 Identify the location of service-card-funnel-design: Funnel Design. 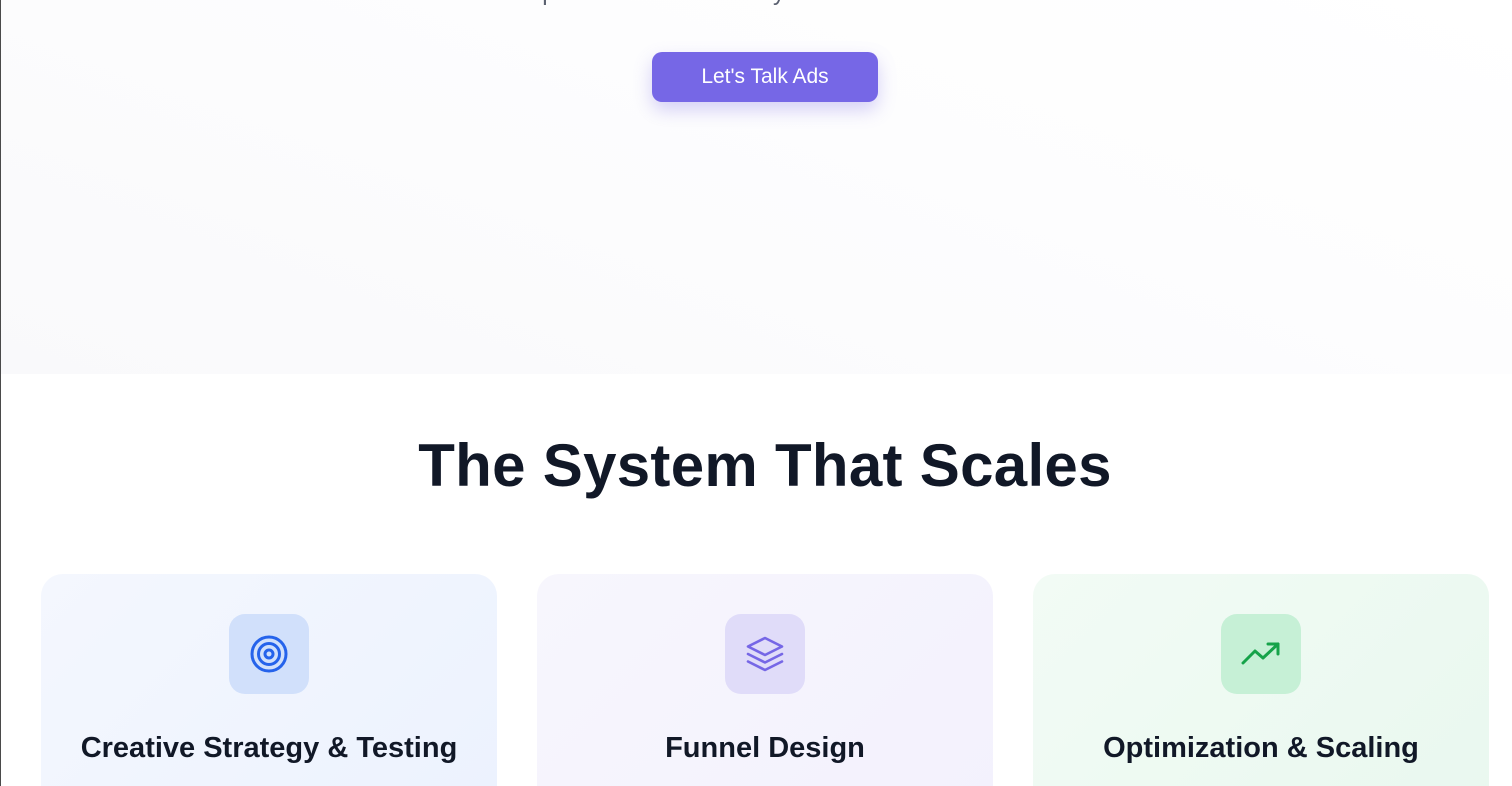
(765, 680).